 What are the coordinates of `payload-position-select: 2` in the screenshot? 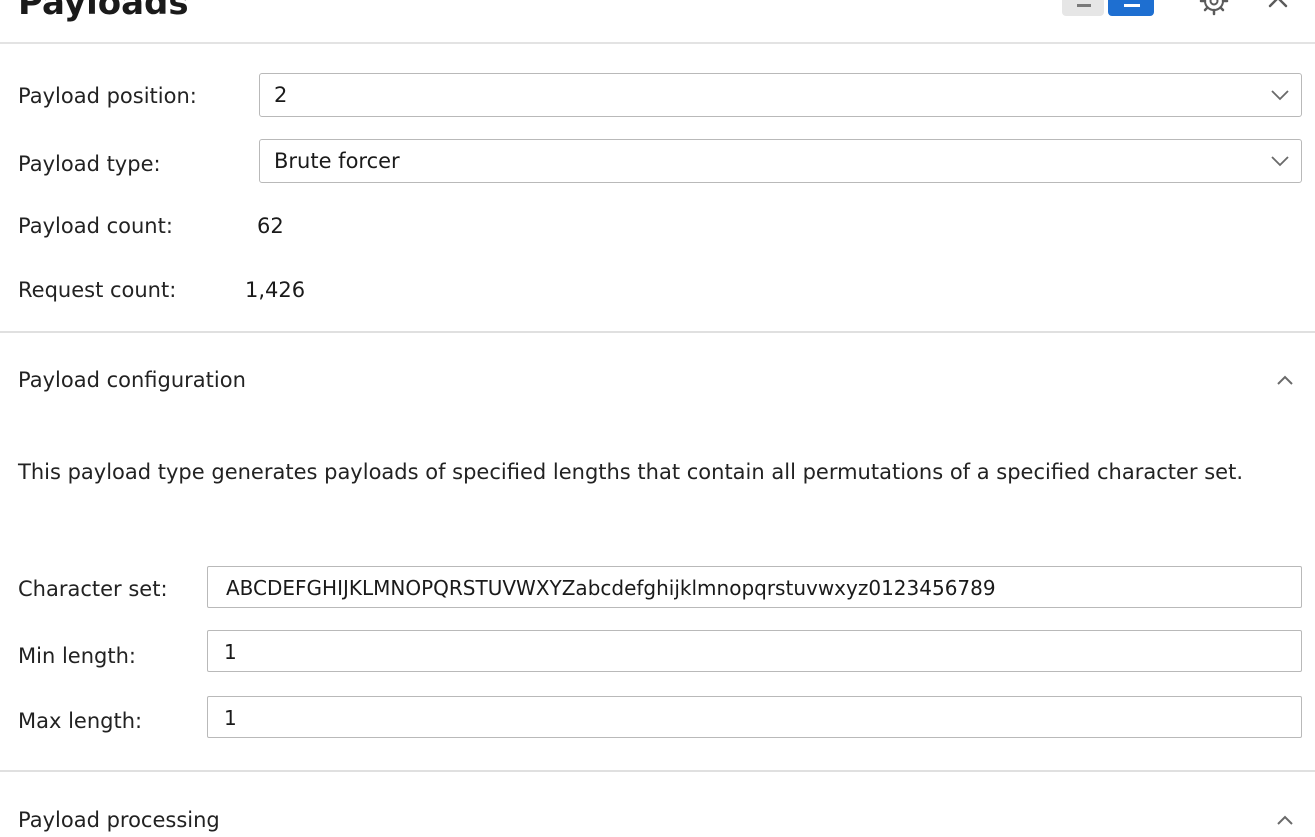 It's located at (780, 95).